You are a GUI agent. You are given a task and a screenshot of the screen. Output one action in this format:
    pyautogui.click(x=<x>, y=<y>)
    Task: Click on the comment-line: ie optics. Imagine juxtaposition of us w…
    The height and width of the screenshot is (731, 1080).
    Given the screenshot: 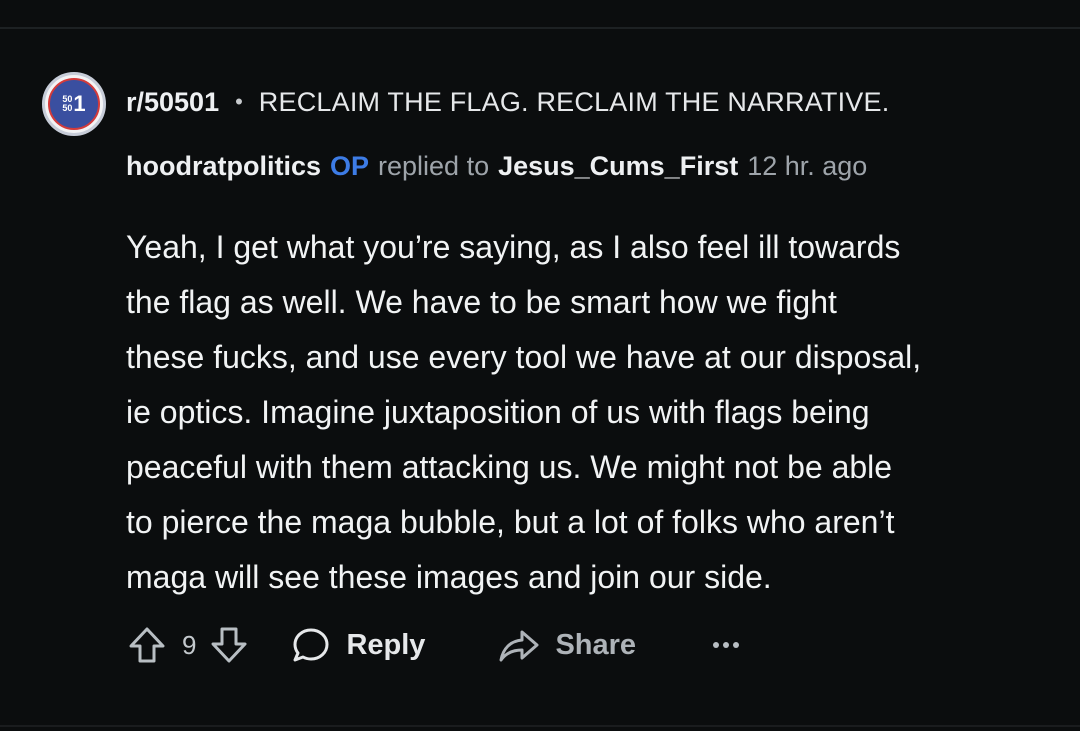 What is the action you would take?
    pyautogui.click(x=498, y=412)
    